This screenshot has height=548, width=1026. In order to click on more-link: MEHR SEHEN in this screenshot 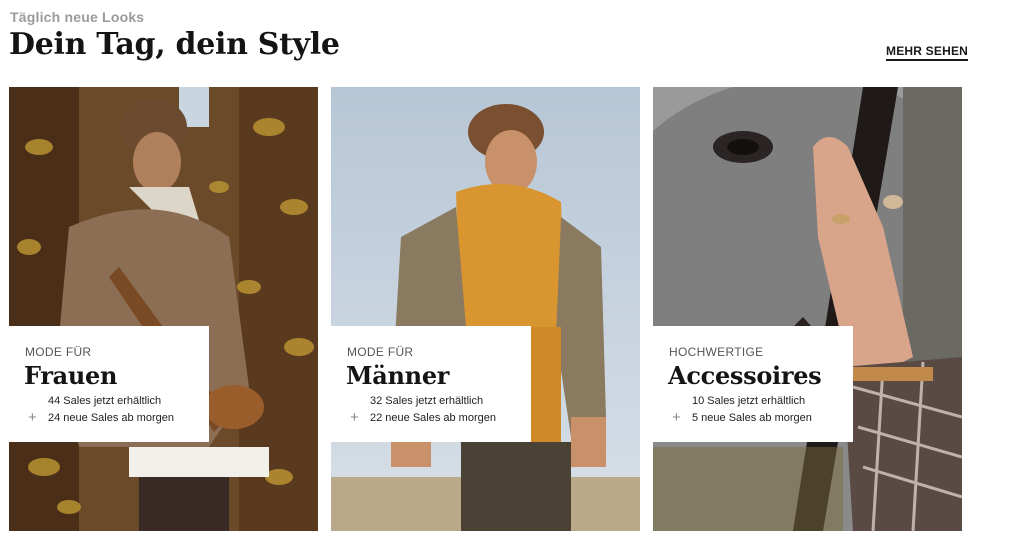, I will do `click(927, 52)`.